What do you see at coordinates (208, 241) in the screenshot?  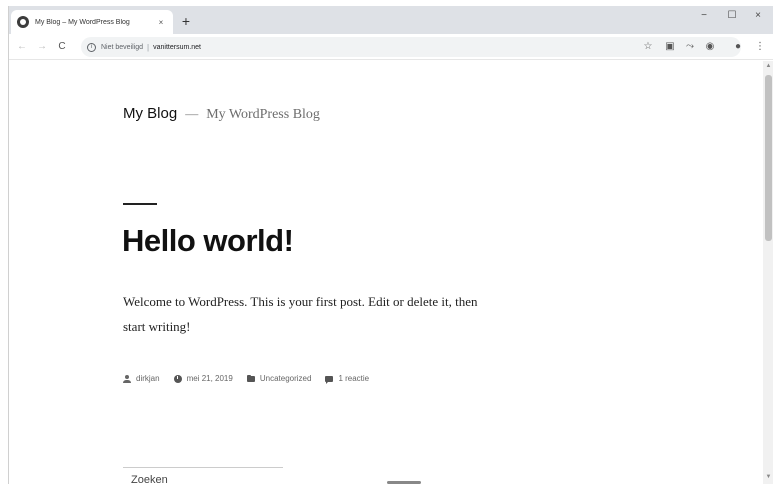 I see `post-title: Hello world!` at bounding box center [208, 241].